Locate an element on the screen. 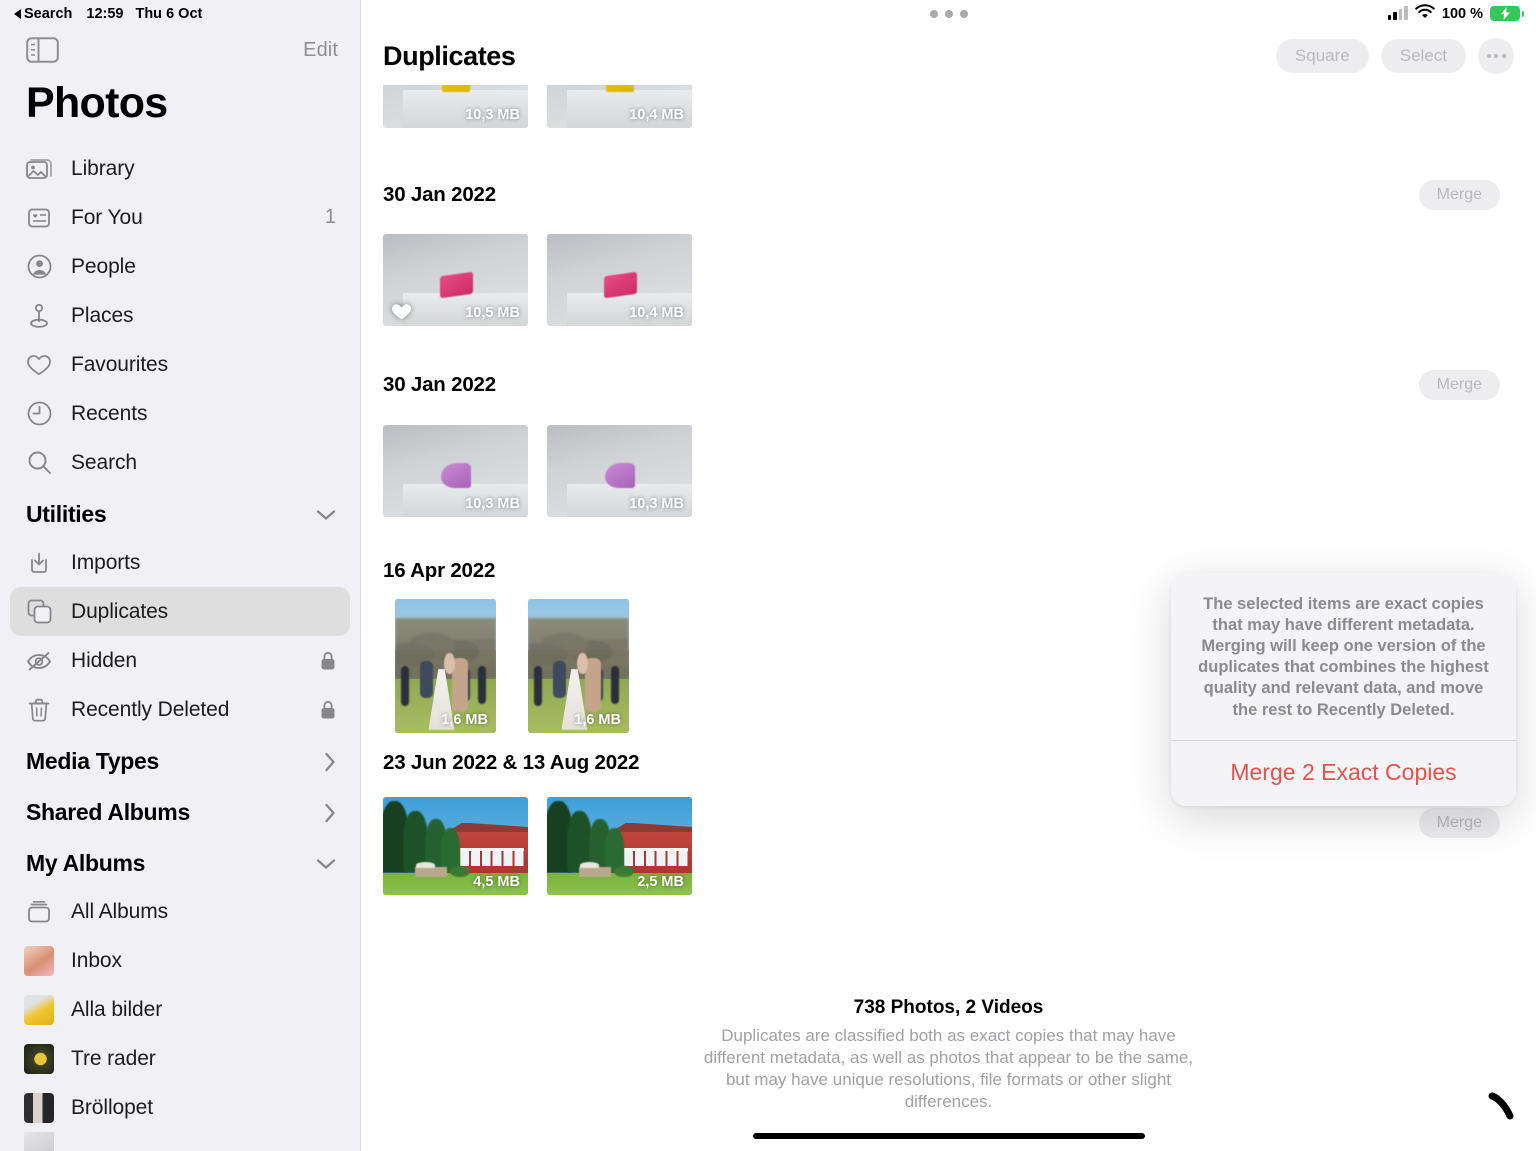 This screenshot has width=1536, height=1151. status-bar-date: Thu 6 Oct is located at coordinates (169, 13).